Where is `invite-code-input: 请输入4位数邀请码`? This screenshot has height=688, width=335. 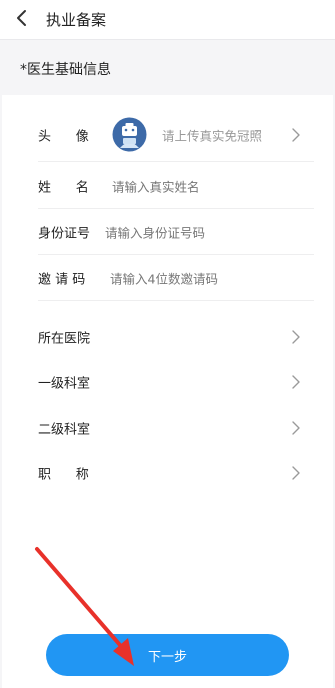
invite-code-input: 请输入4位数邀请码 is located at coordinates (164, 277).